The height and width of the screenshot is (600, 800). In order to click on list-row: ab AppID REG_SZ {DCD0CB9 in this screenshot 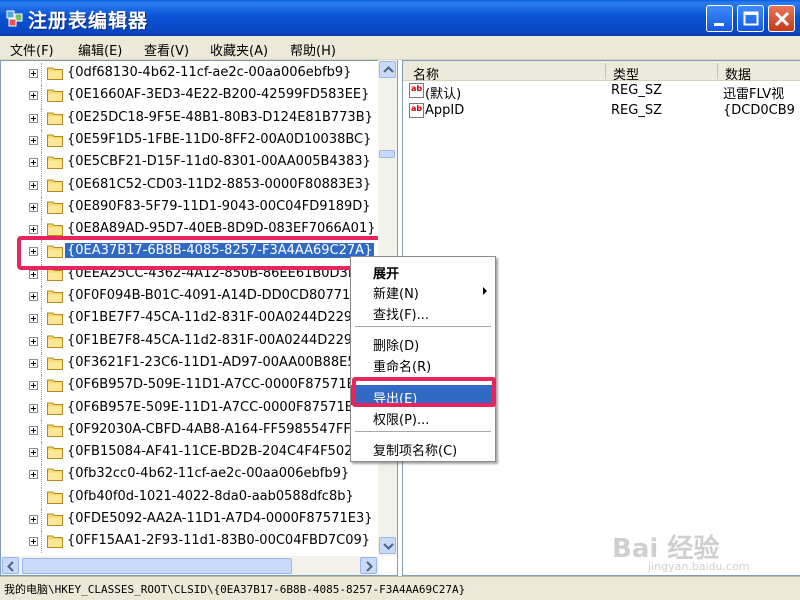, I will do `click(601, 111)`.